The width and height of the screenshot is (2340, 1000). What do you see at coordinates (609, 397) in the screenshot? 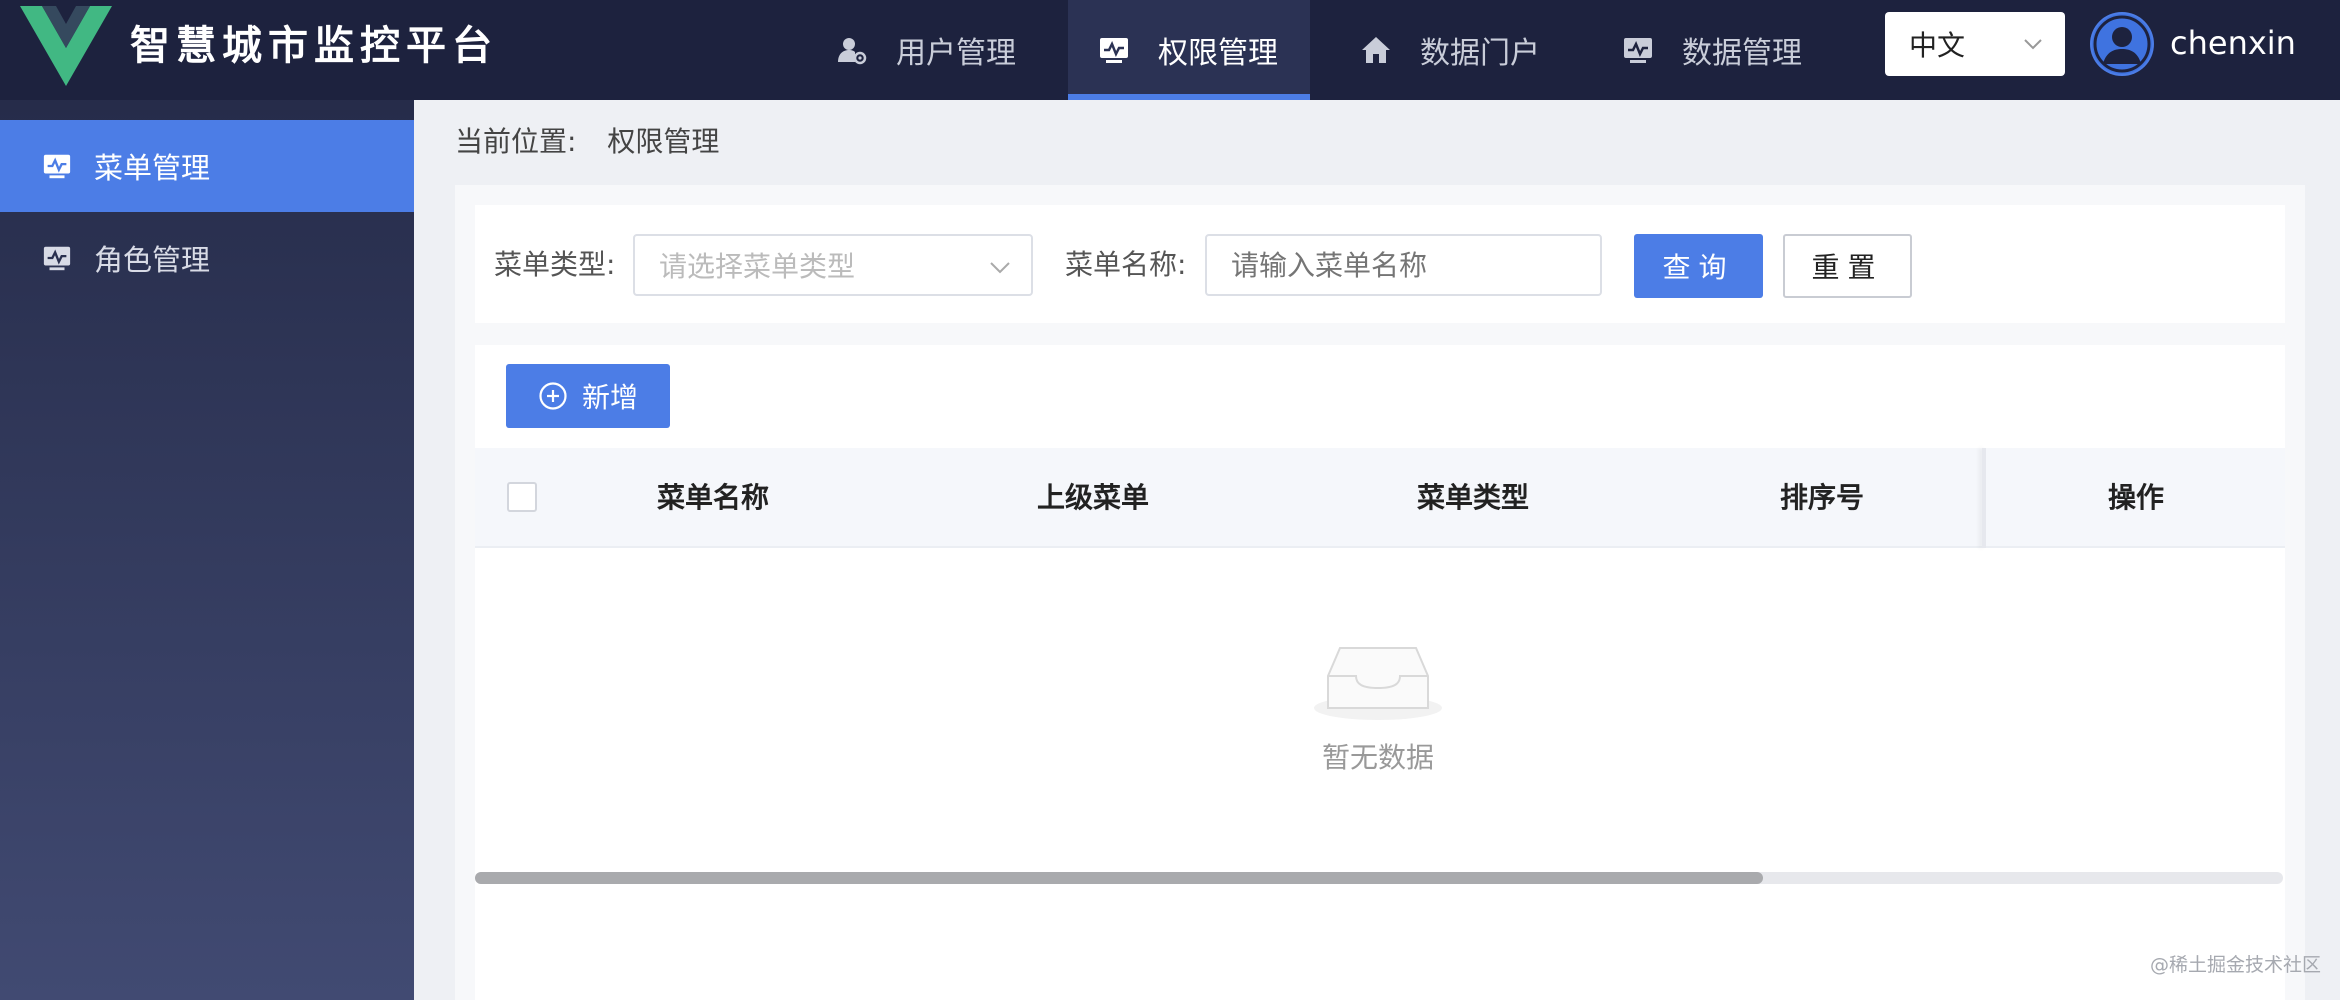
I see `add-button-label: 新增` at bounding box center [609, 397].